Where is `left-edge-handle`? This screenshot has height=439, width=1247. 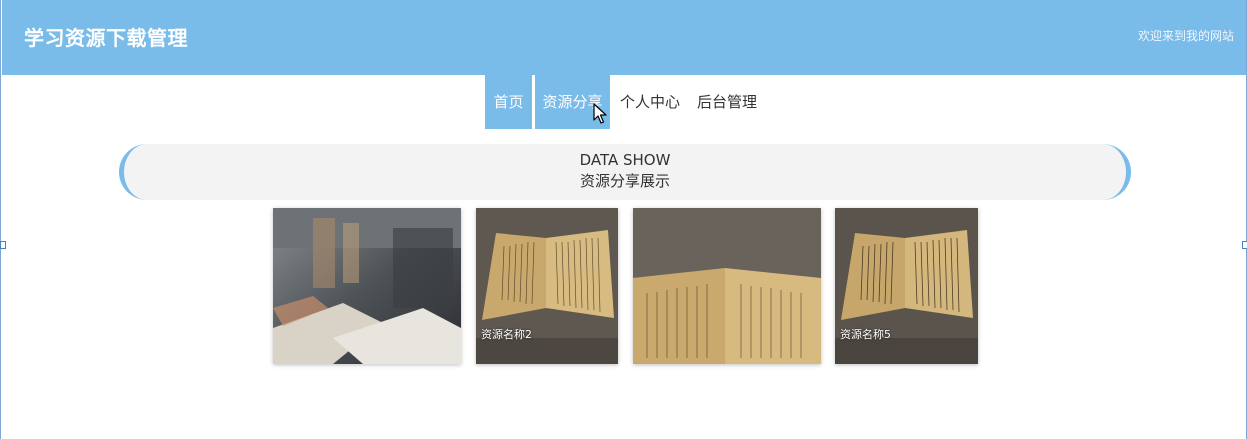 left-edge-handle is located at coordinates (3, 245).